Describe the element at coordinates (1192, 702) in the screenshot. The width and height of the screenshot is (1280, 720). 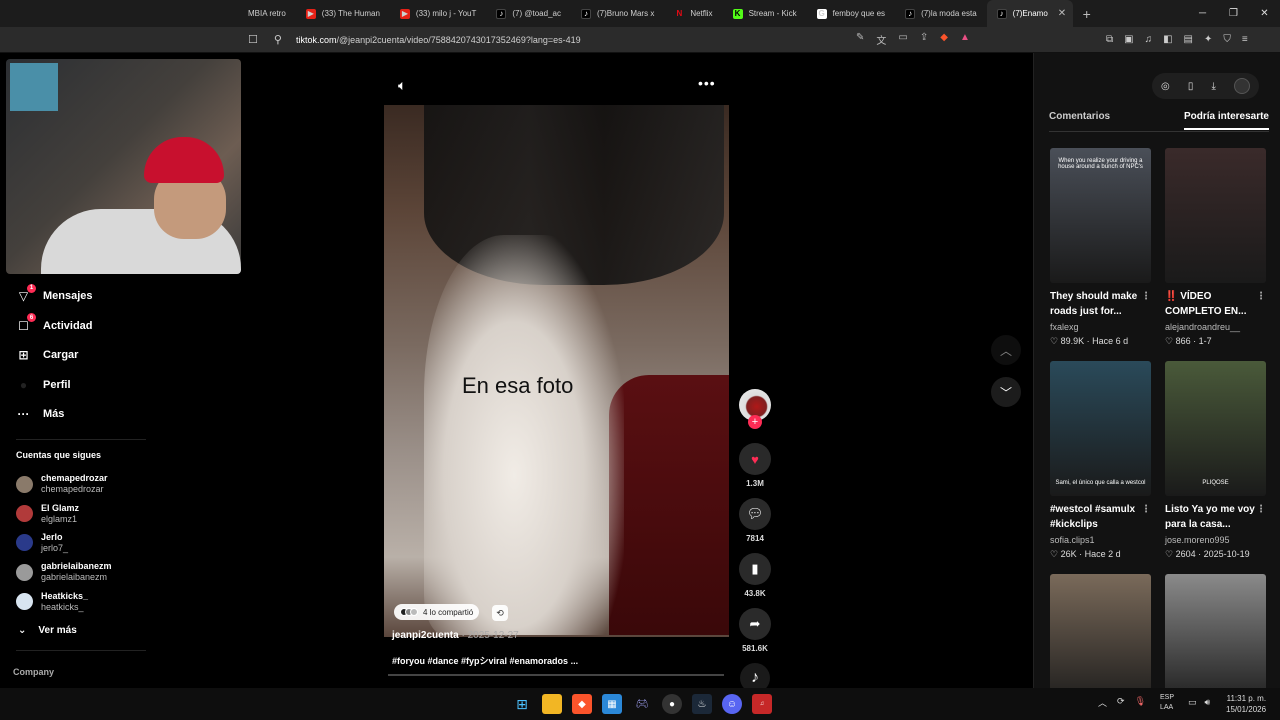
I see `network-icon: ▭` at that location.